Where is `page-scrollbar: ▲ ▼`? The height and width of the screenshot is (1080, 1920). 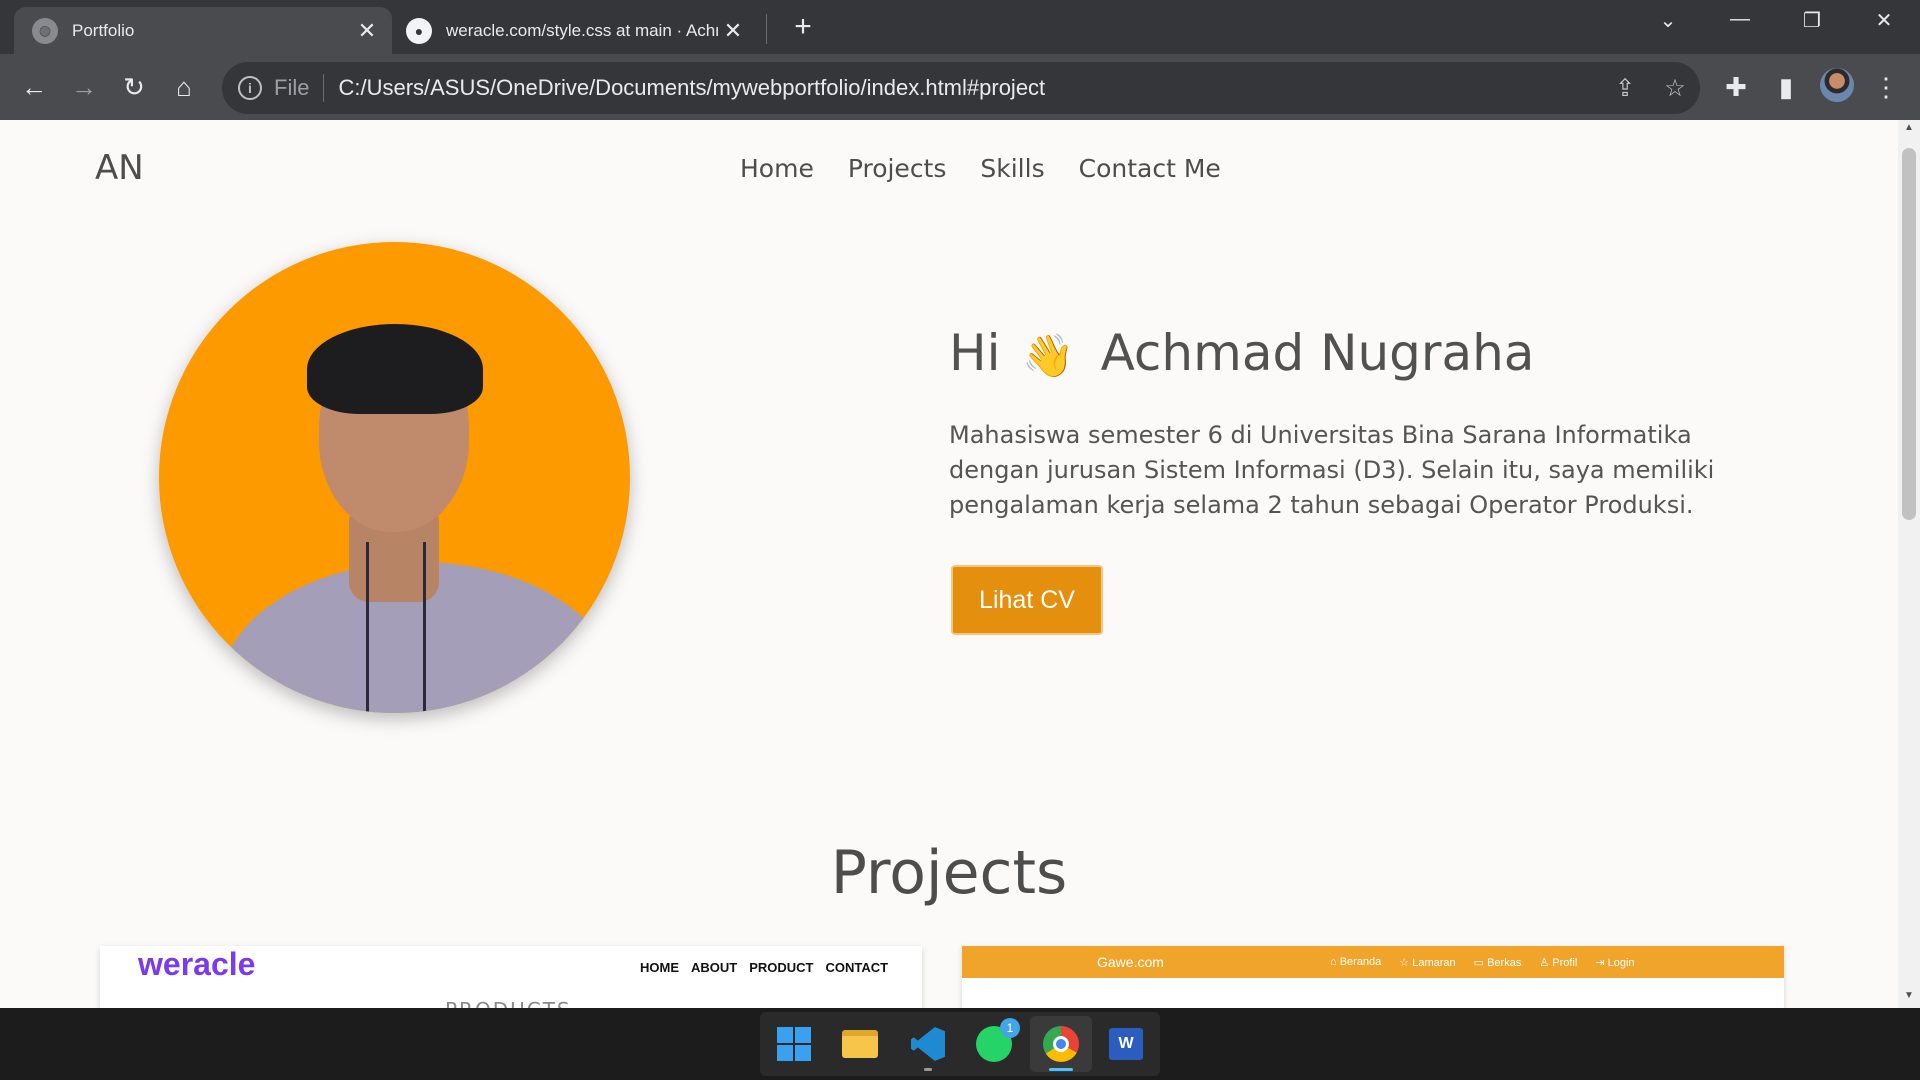 page-scrollbar: ▲ ▼ is located at coordinates (1909, 564).